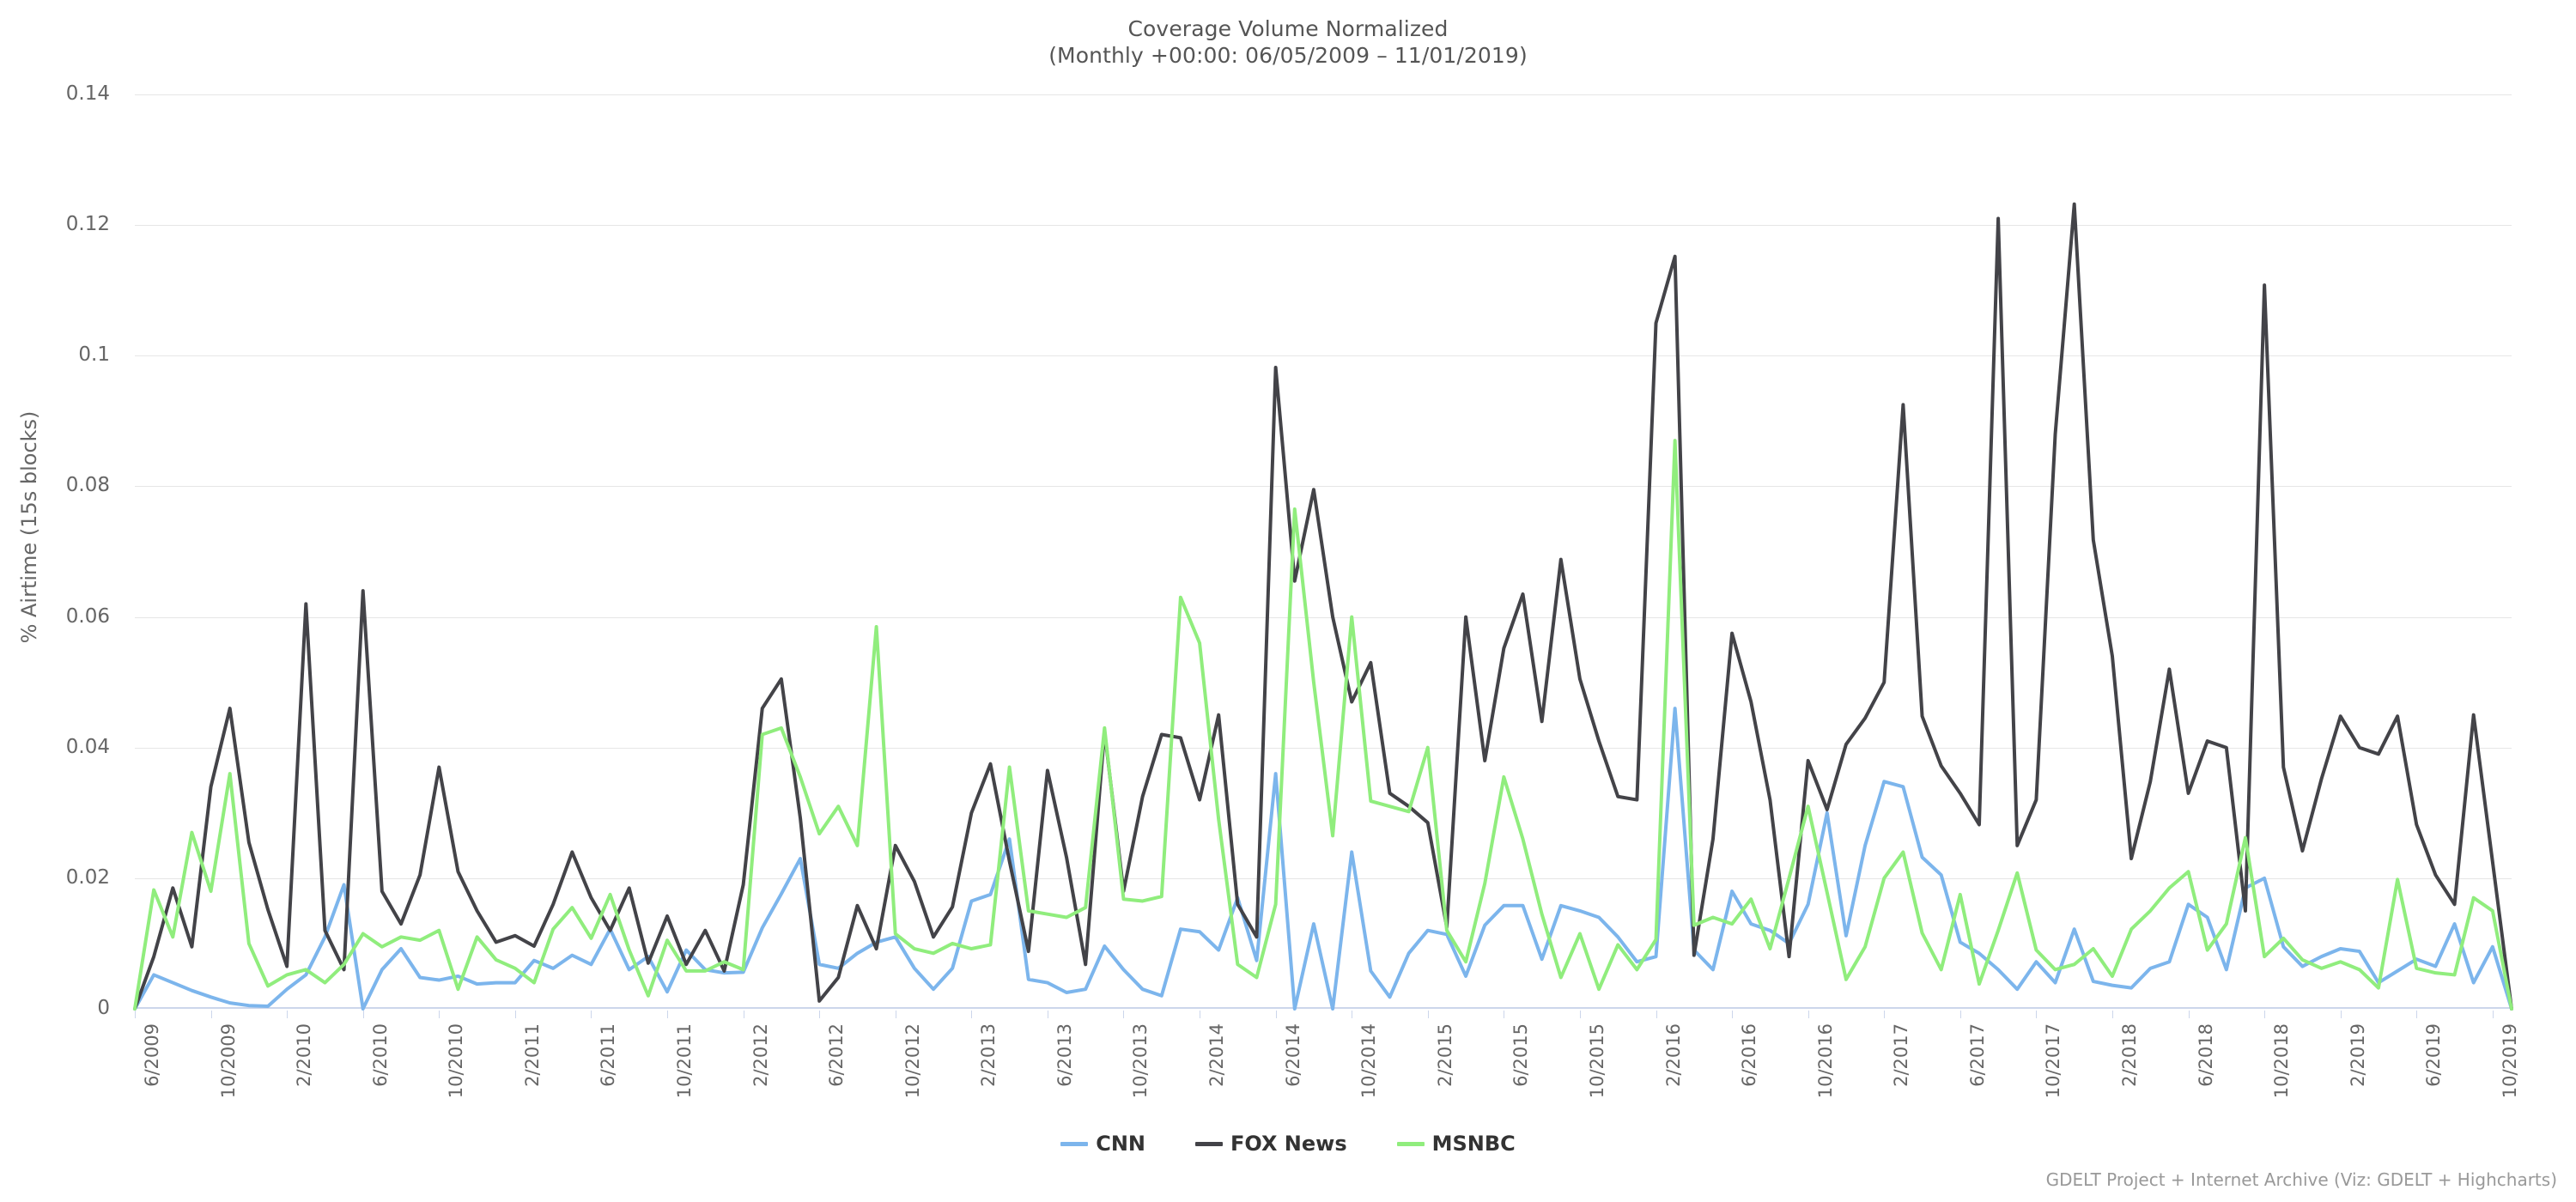 The image size is (2576, 1202). I want to click on x-axis-tick-label: 10/2009, so click(228, 1061).